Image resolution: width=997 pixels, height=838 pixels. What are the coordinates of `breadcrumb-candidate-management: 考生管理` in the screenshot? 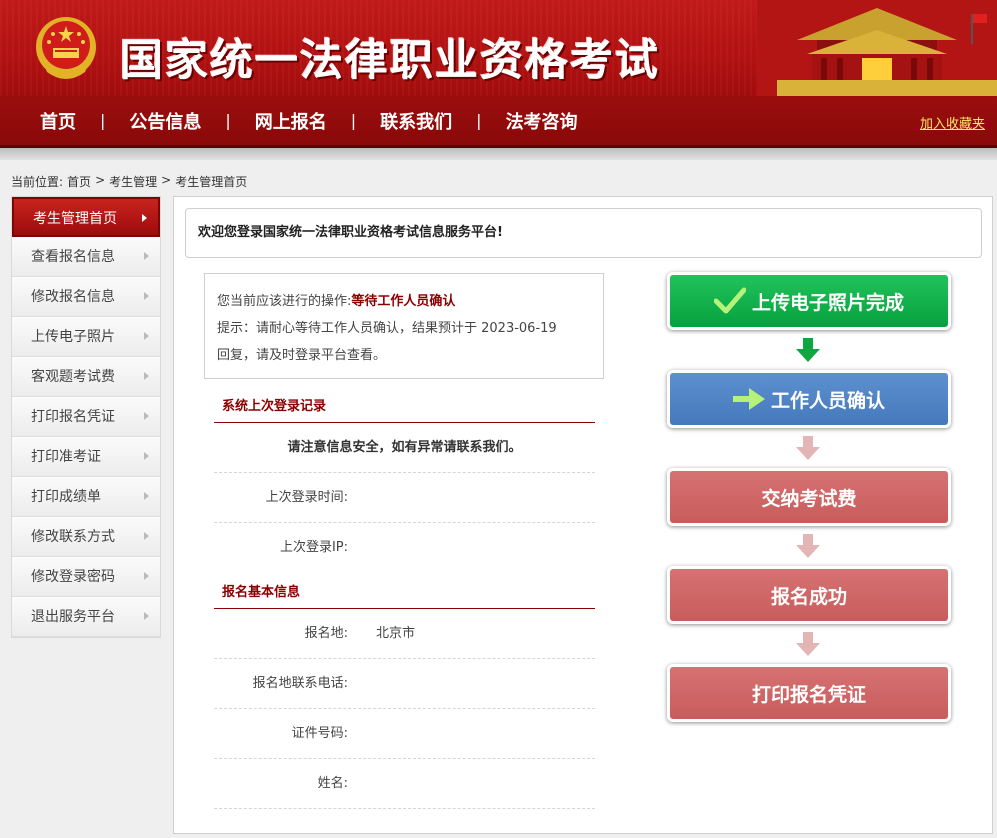 It's located at (133, 181).